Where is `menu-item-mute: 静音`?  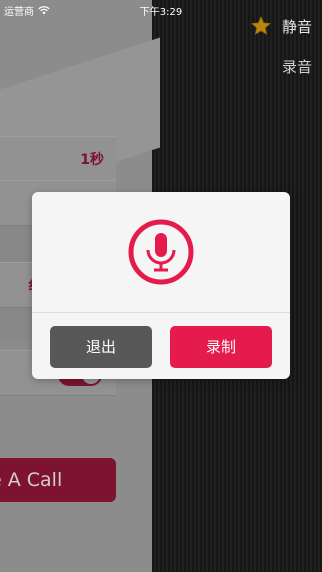
menu-item-mute: 静音 is located at coordinates (281, 26).